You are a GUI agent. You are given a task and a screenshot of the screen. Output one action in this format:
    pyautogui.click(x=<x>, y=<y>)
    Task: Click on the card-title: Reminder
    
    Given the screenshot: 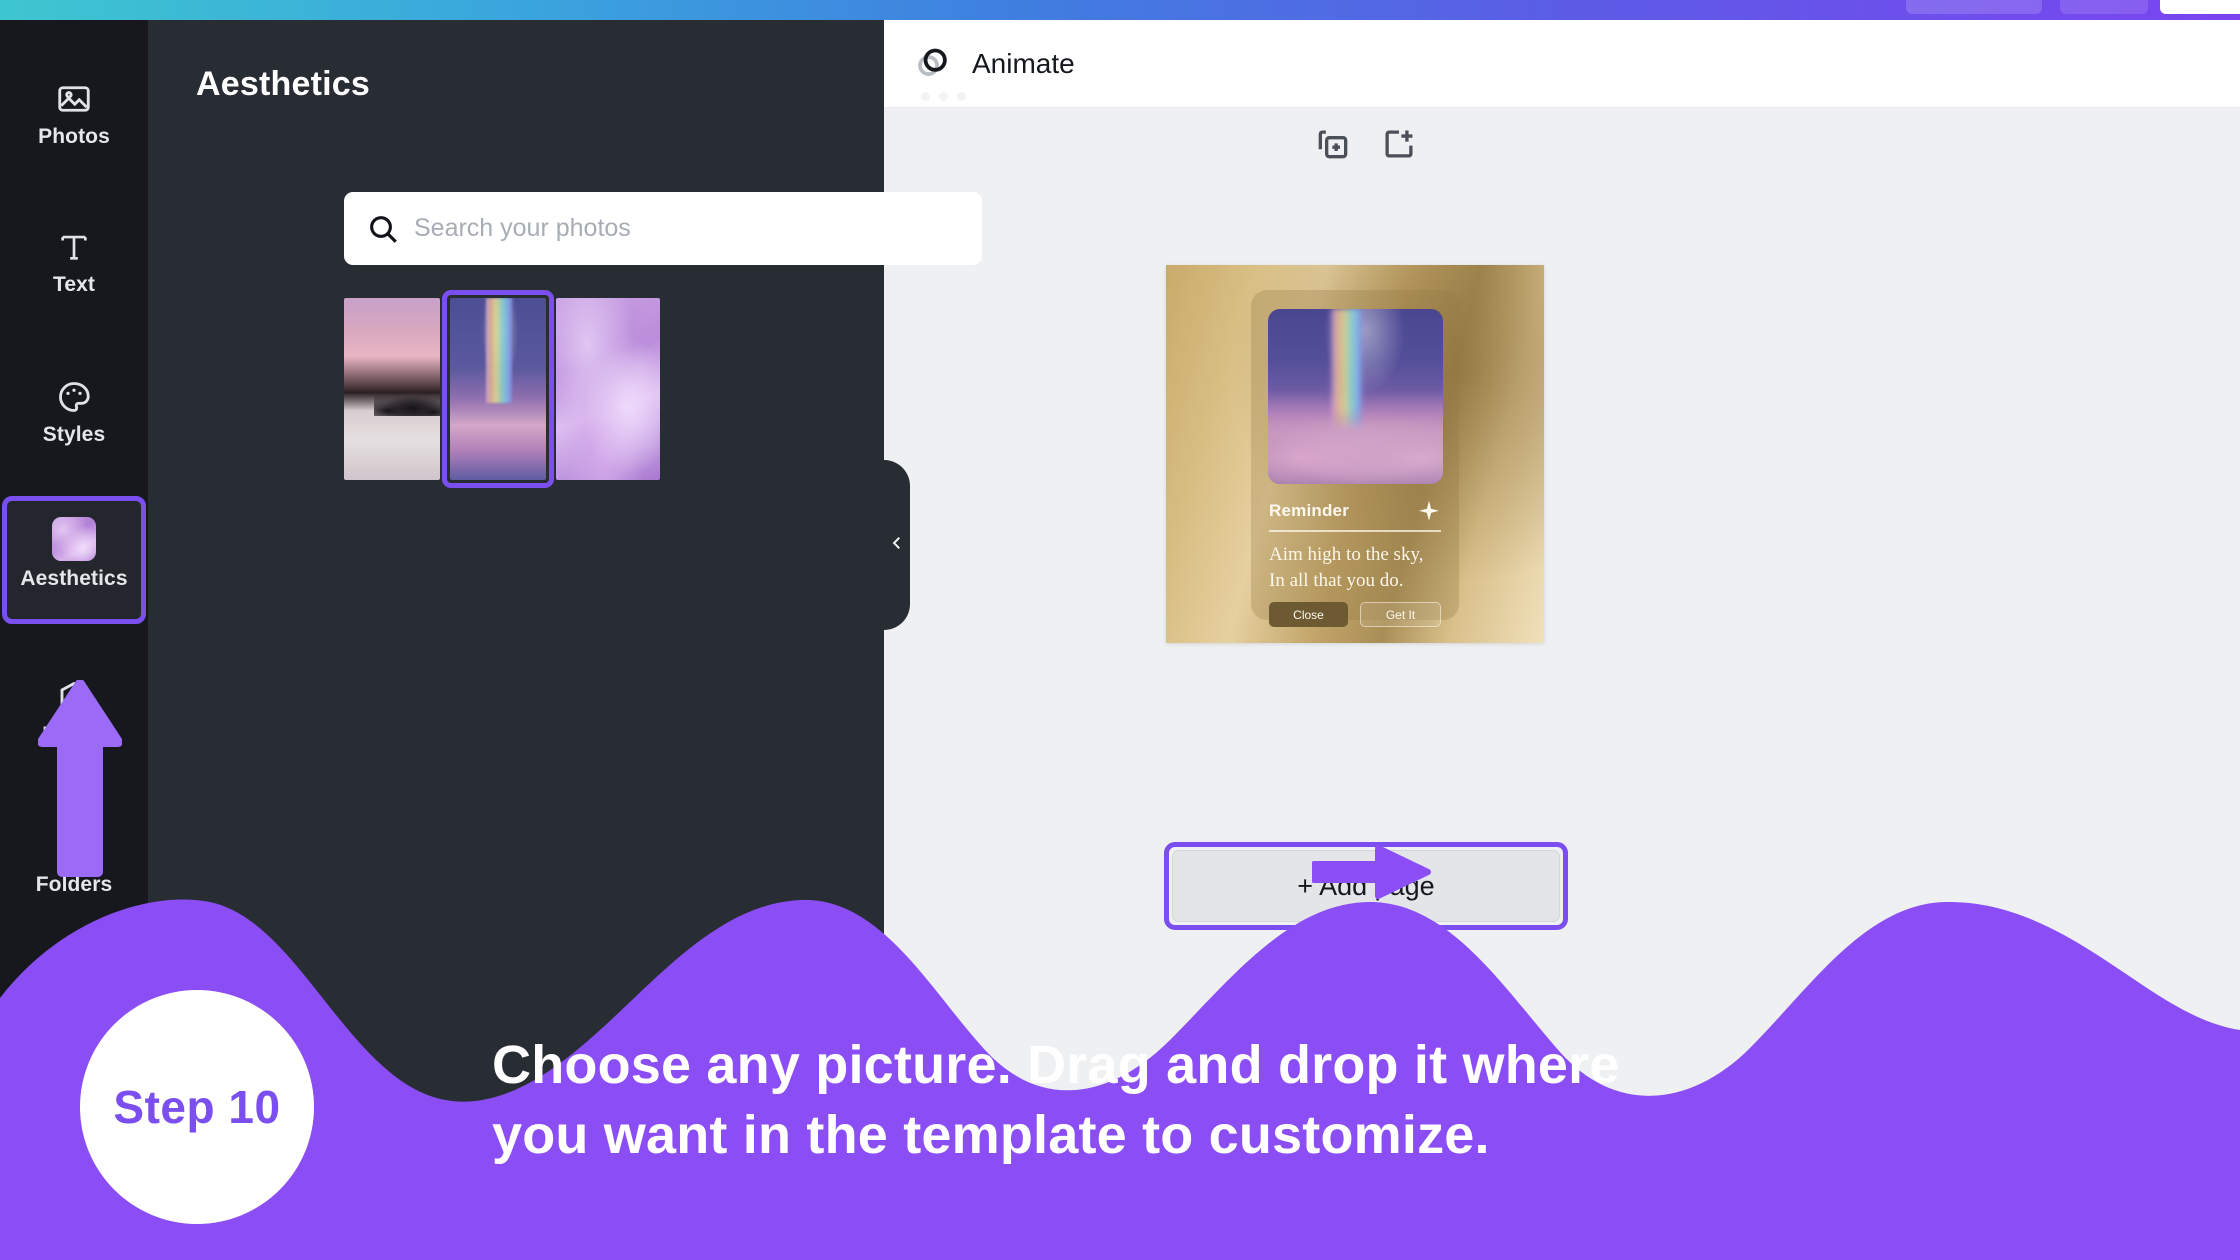 What is the action you would take?
    pyautogui.click(x=1309, y=510)
    